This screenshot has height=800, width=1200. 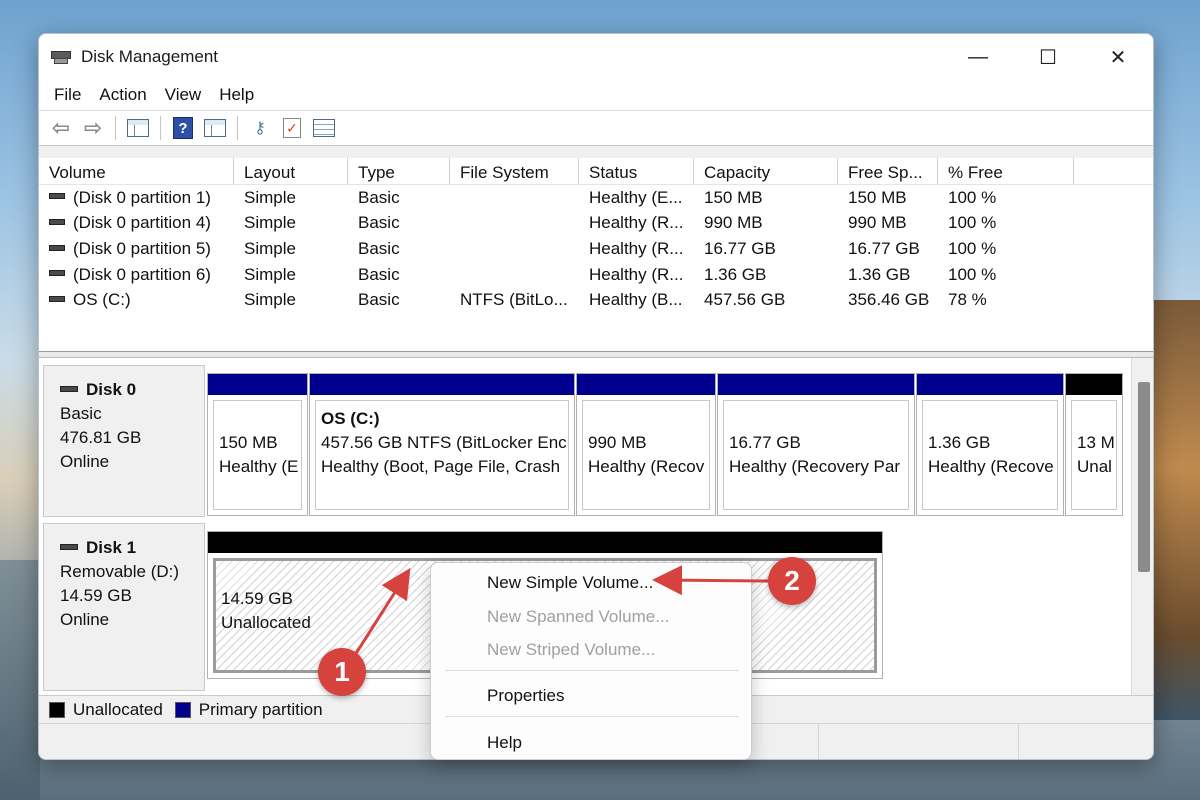 I want to click on check-icon: ✓, so click(x=292, y=128).